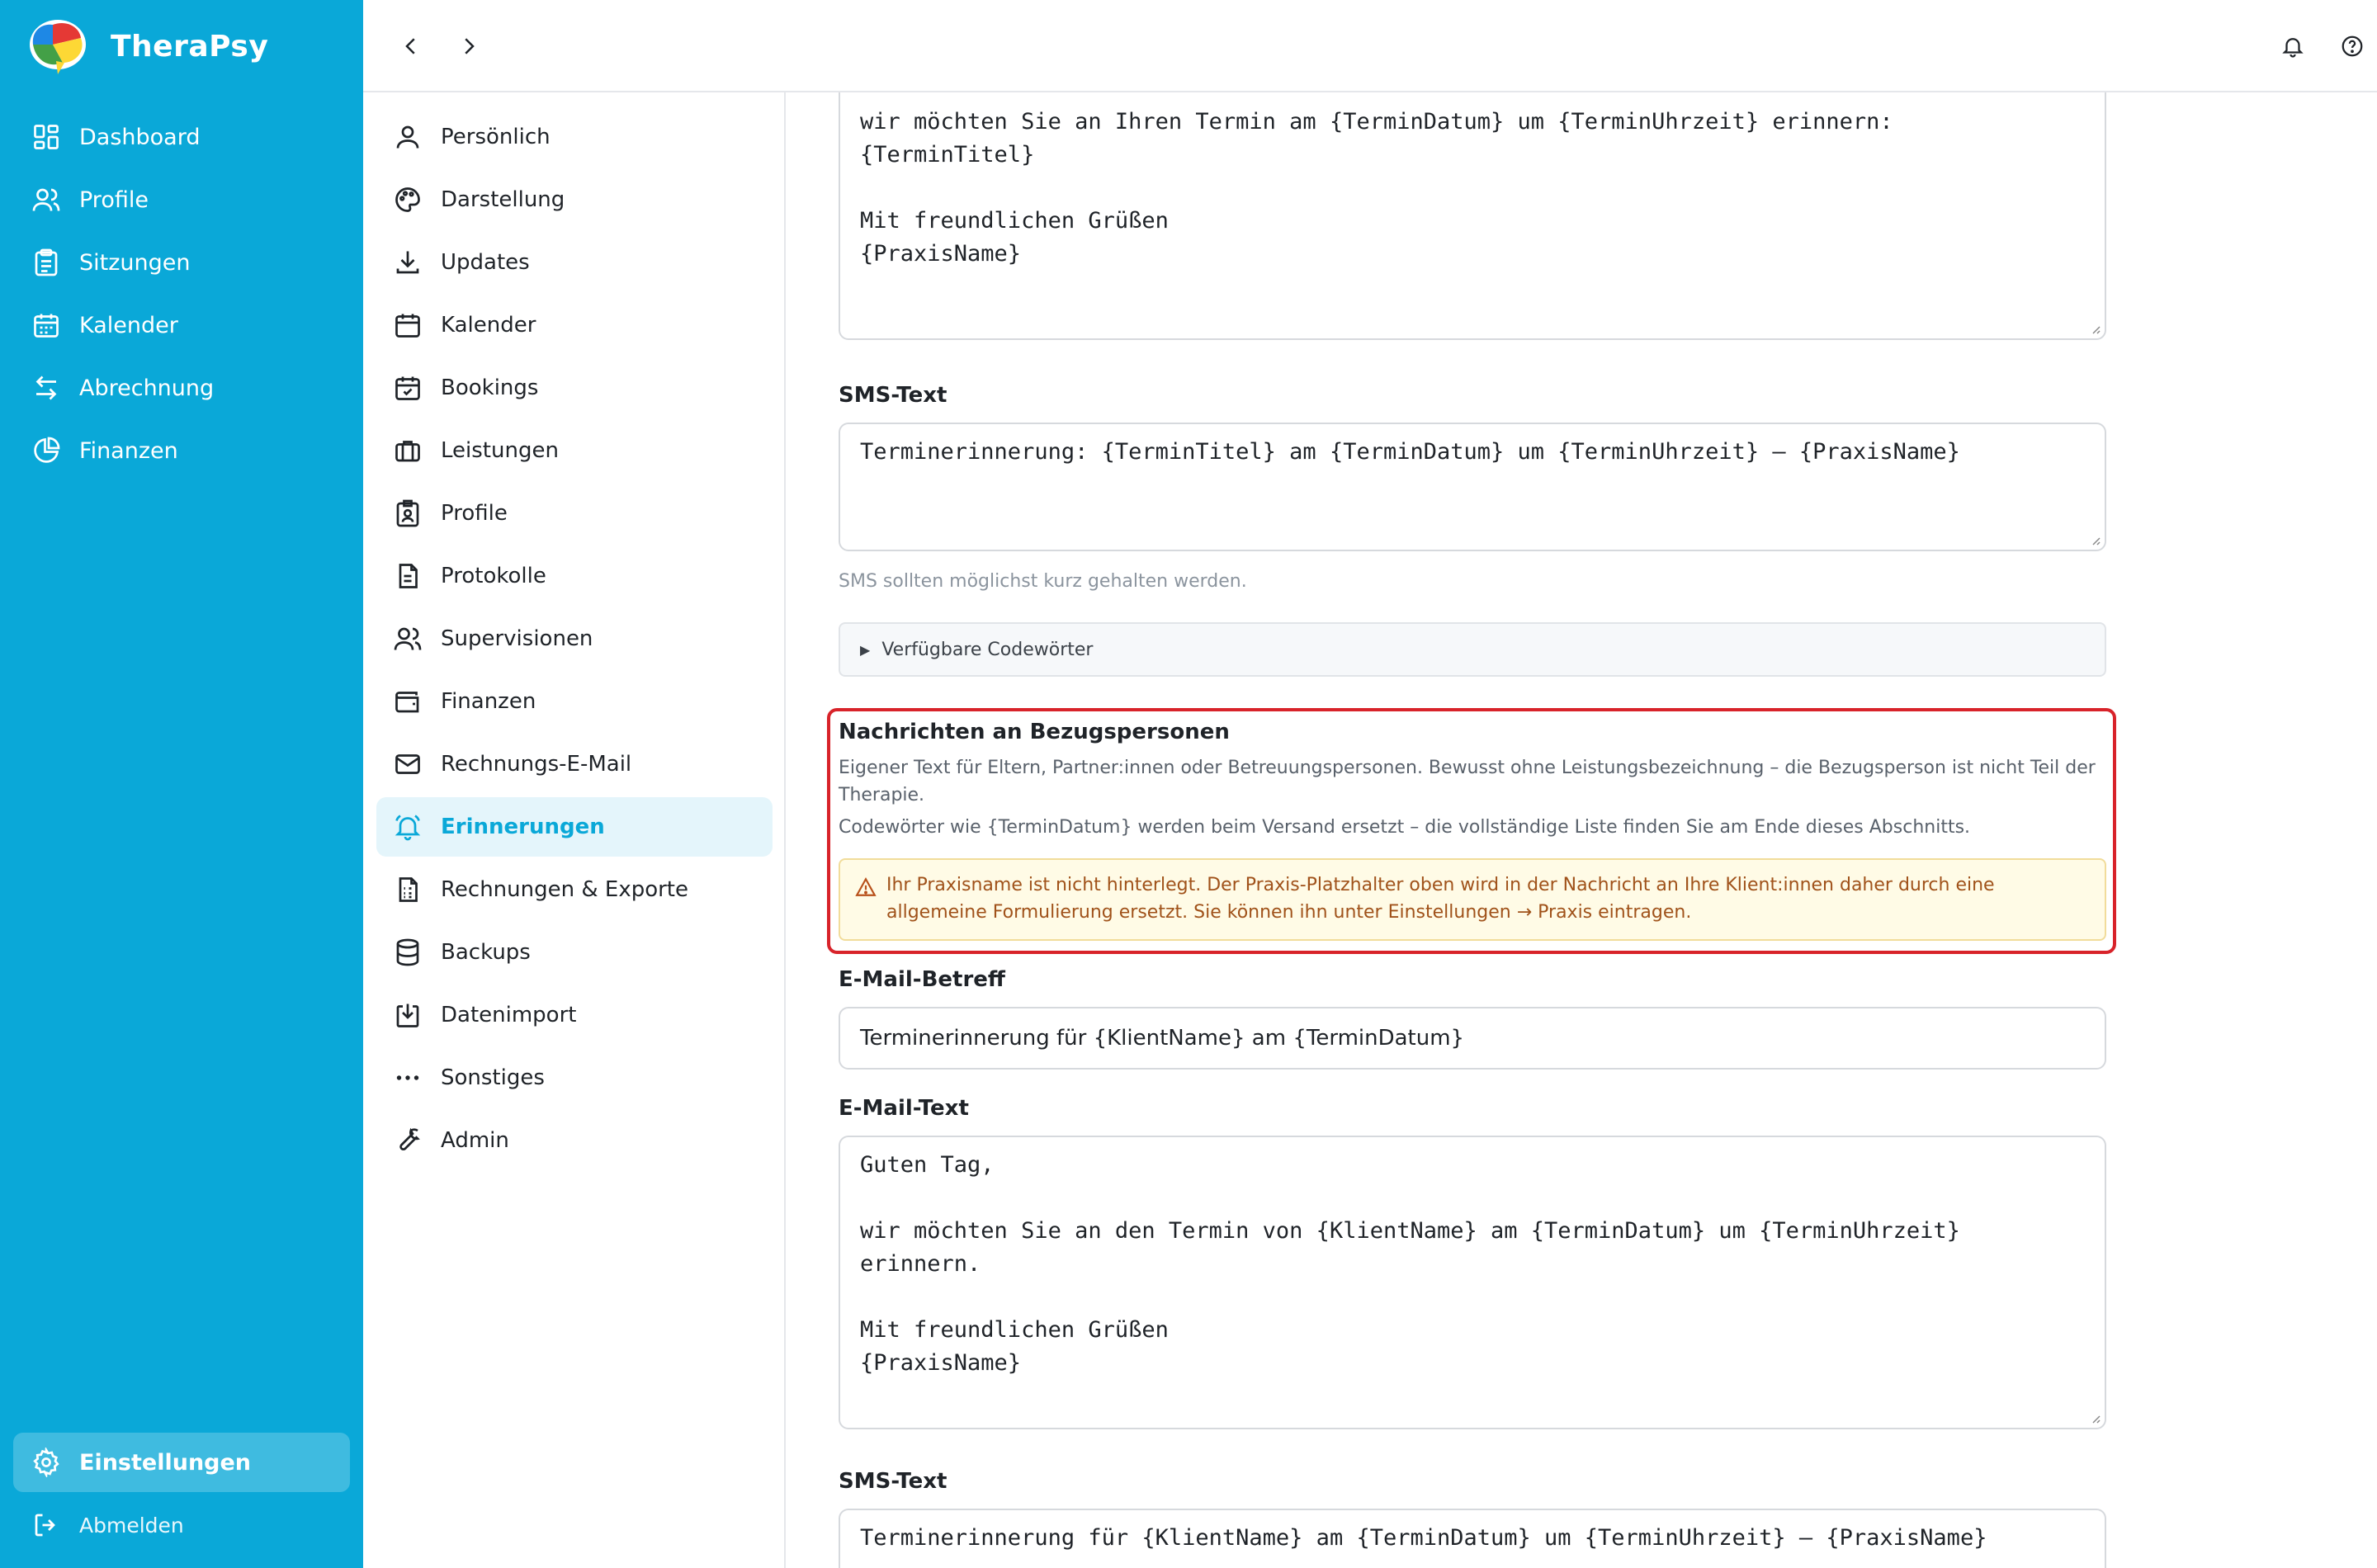 The width and height of the screenshot is (2377, 1568). I want to click on bell-ring-icon, so click(408, 828).